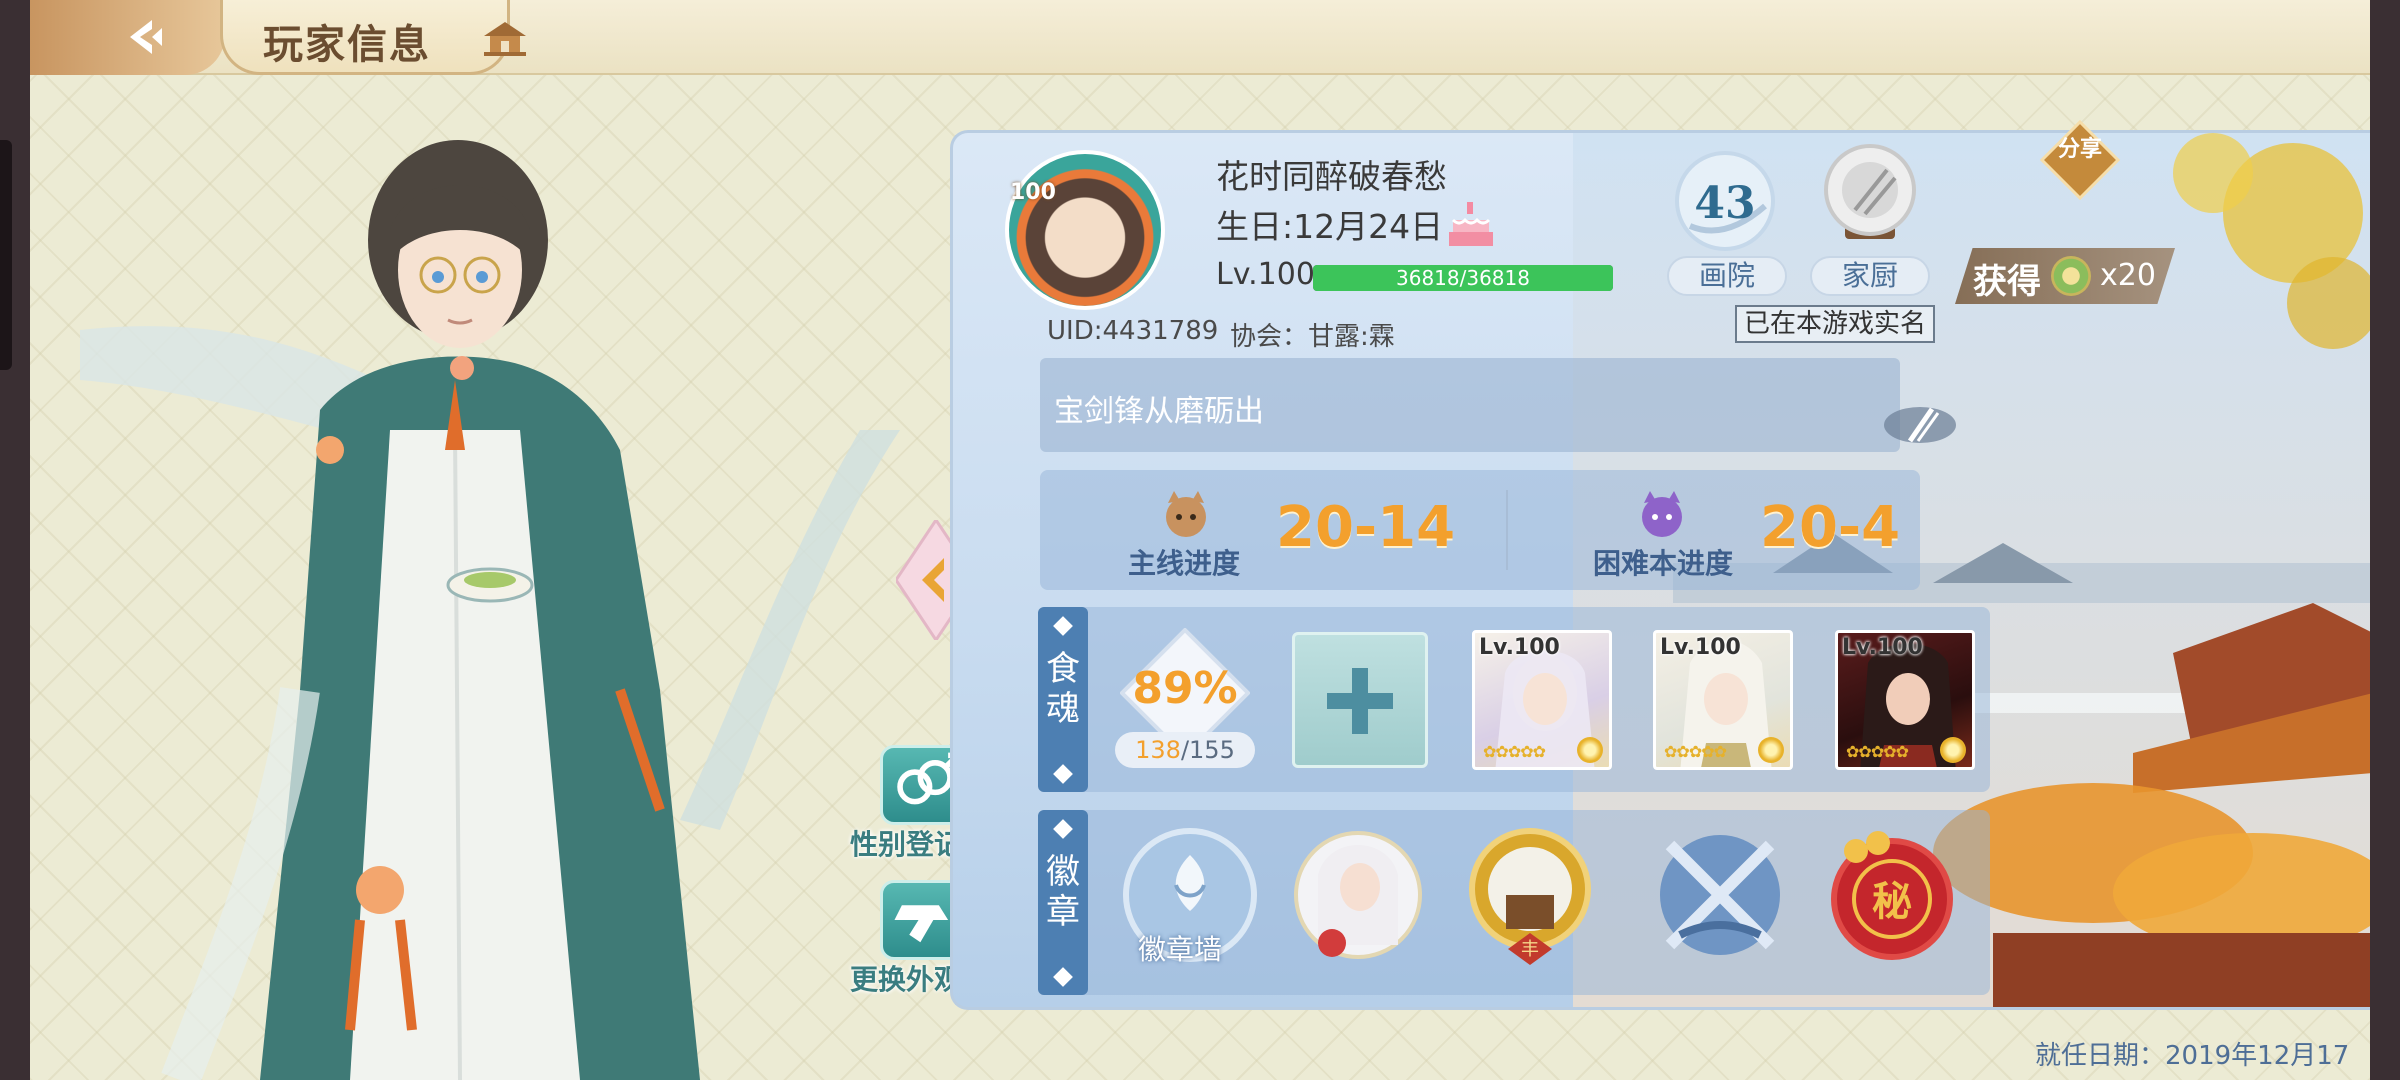 Image resolution: width=2400 pixels, height=1080 pixels. Describe the element at coordinates (1695, 751) in the screenshot. I see `slot-2-stars: ✿✿✿✿✿` at that location.